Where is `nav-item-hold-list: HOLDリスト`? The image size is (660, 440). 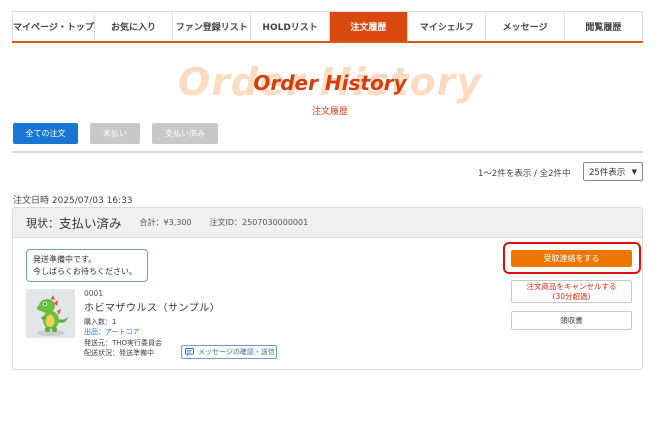 nav-item-hold-list: HOLDリスト is located at coordinates (290, 26).